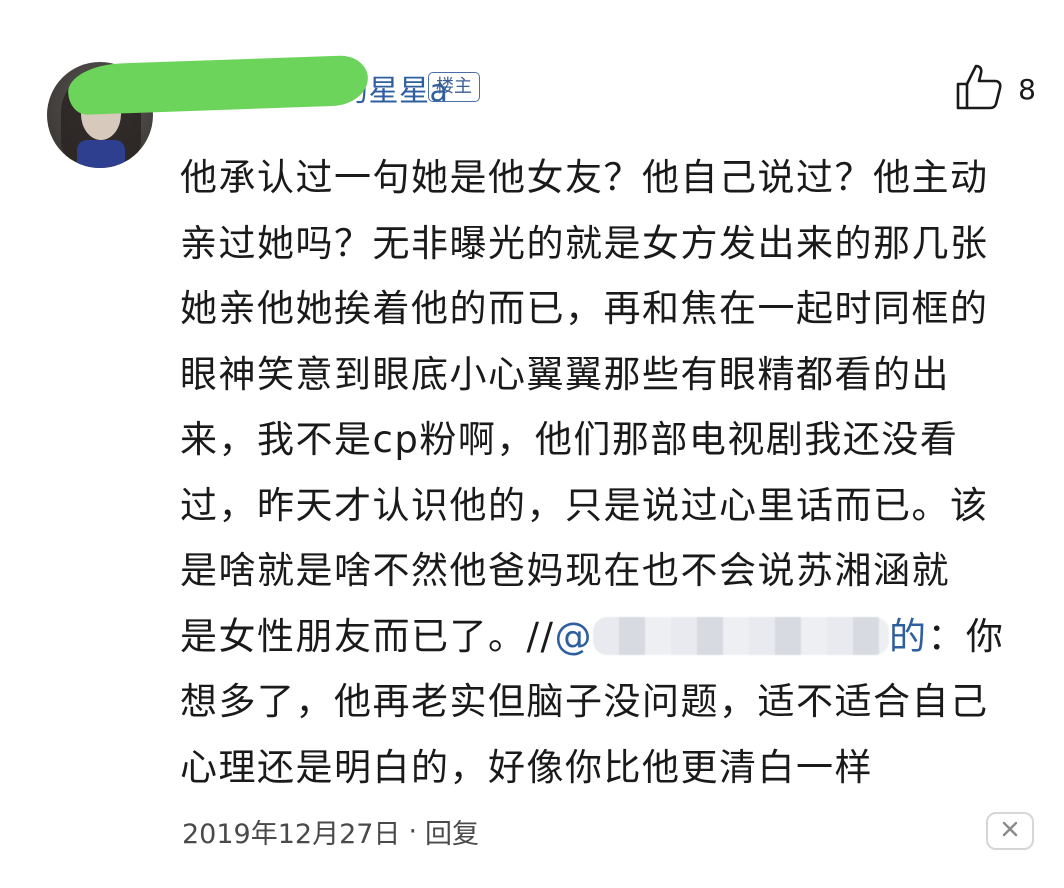 This screenshot has width=1064, height=888. I want to click on mention-link: @ 的, so click(740, 636).